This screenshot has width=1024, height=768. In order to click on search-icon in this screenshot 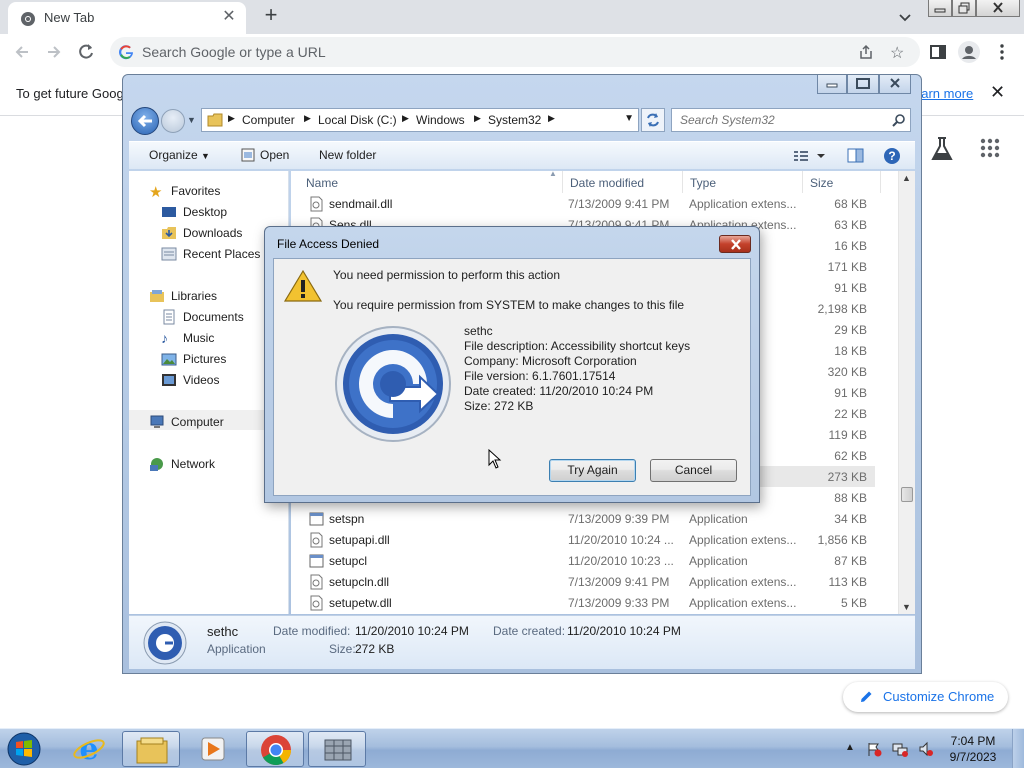, I will do `click(899, 120)`.